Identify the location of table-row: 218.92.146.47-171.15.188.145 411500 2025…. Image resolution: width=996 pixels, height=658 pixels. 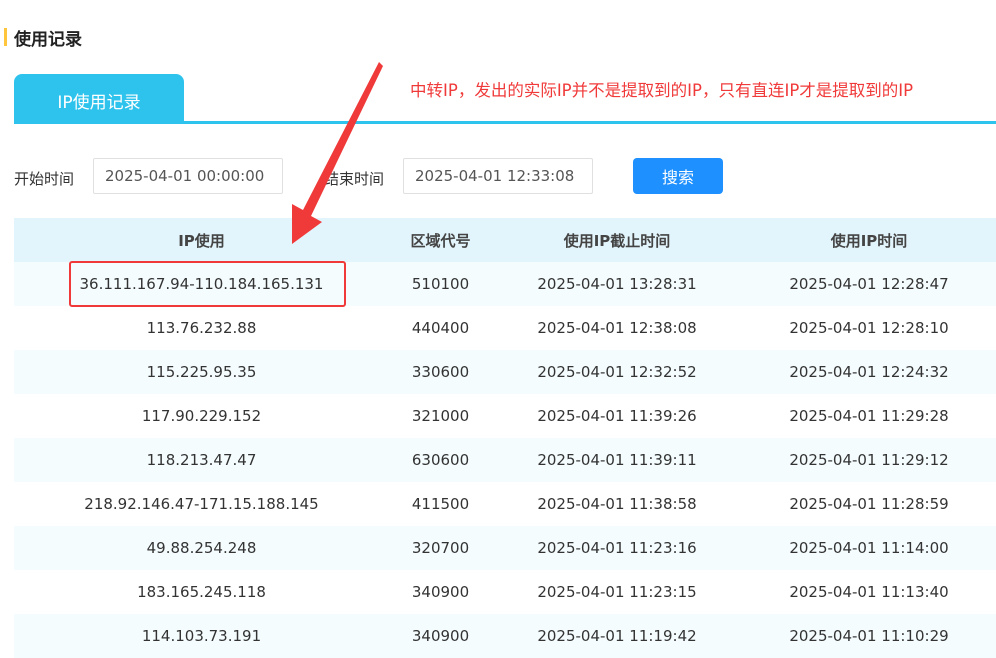
(505, 504).